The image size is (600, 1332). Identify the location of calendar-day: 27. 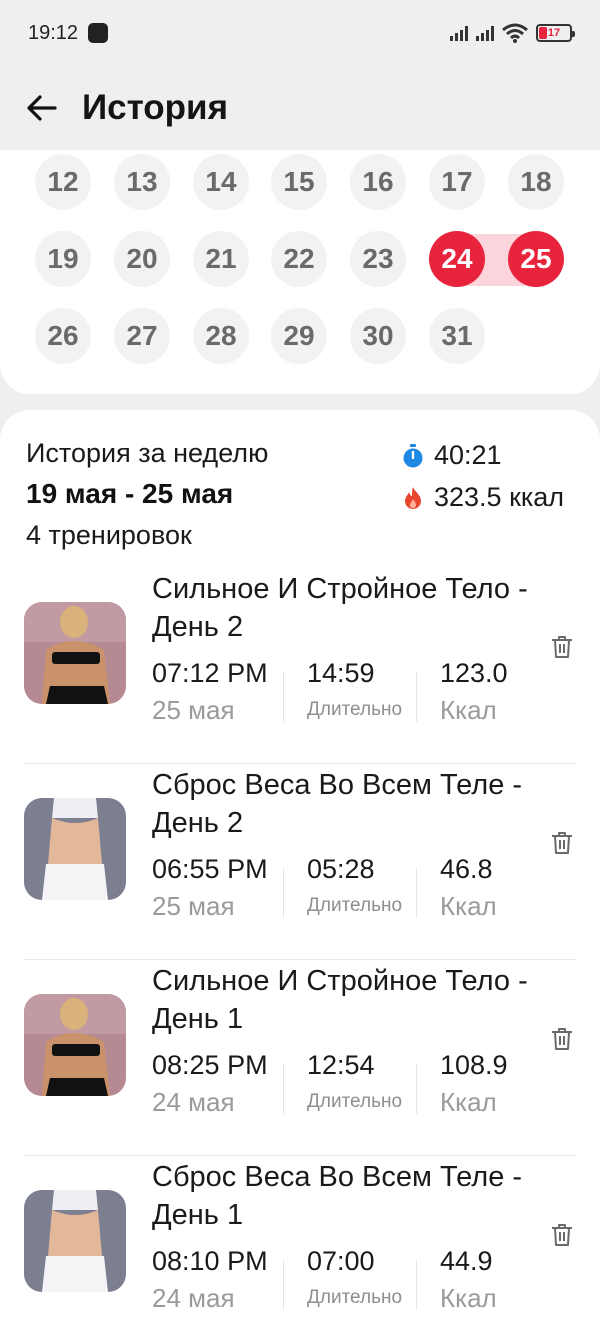
(142, 336).